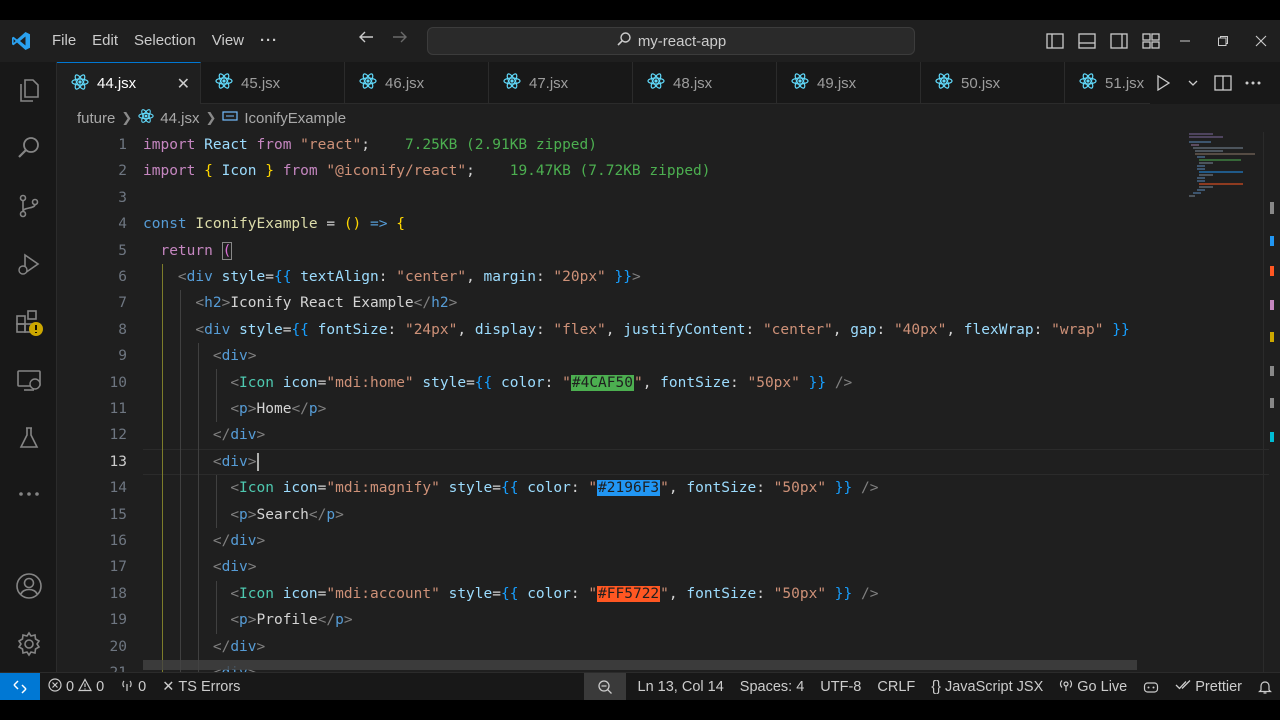  I want to click on close-tab-icon: ✕, so click(183, 84).